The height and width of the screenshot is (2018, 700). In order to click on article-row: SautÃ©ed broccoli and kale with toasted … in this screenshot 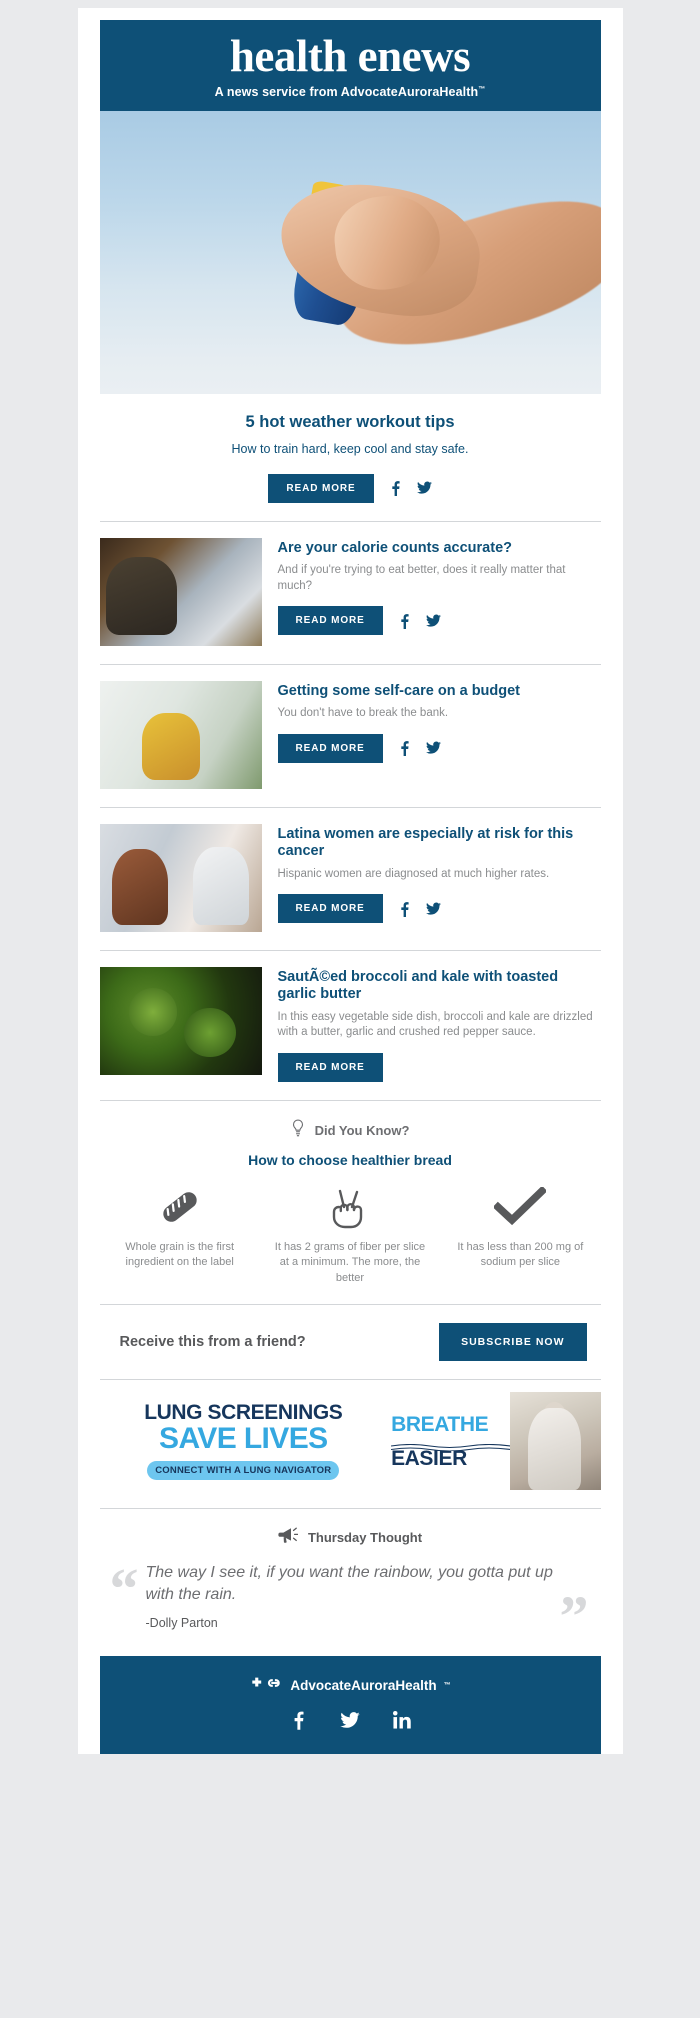, I will do `click(350, 1016)`.